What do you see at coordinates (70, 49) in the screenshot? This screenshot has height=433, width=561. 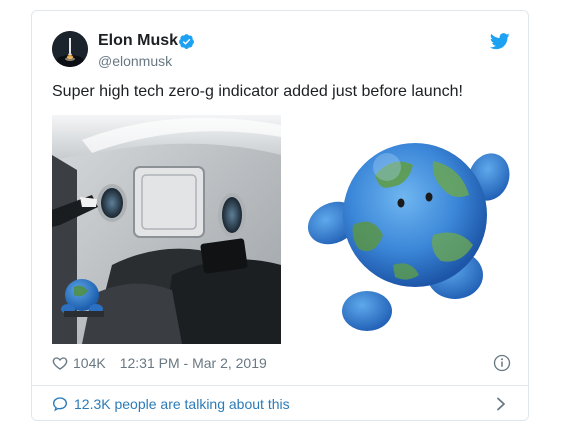 I see `avatar` at bounding box center [70, 49].